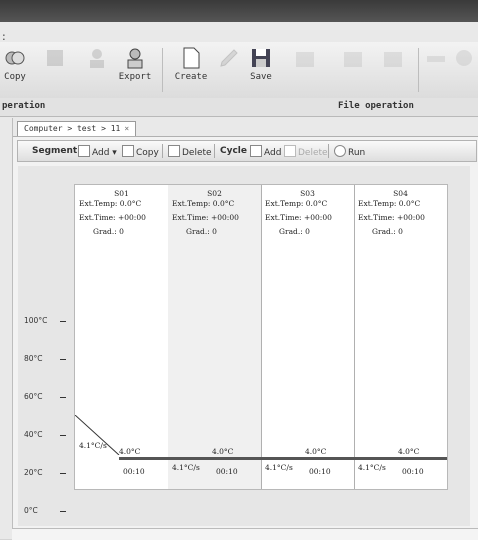  I want to click on save-label: Save, so click(261, 77).